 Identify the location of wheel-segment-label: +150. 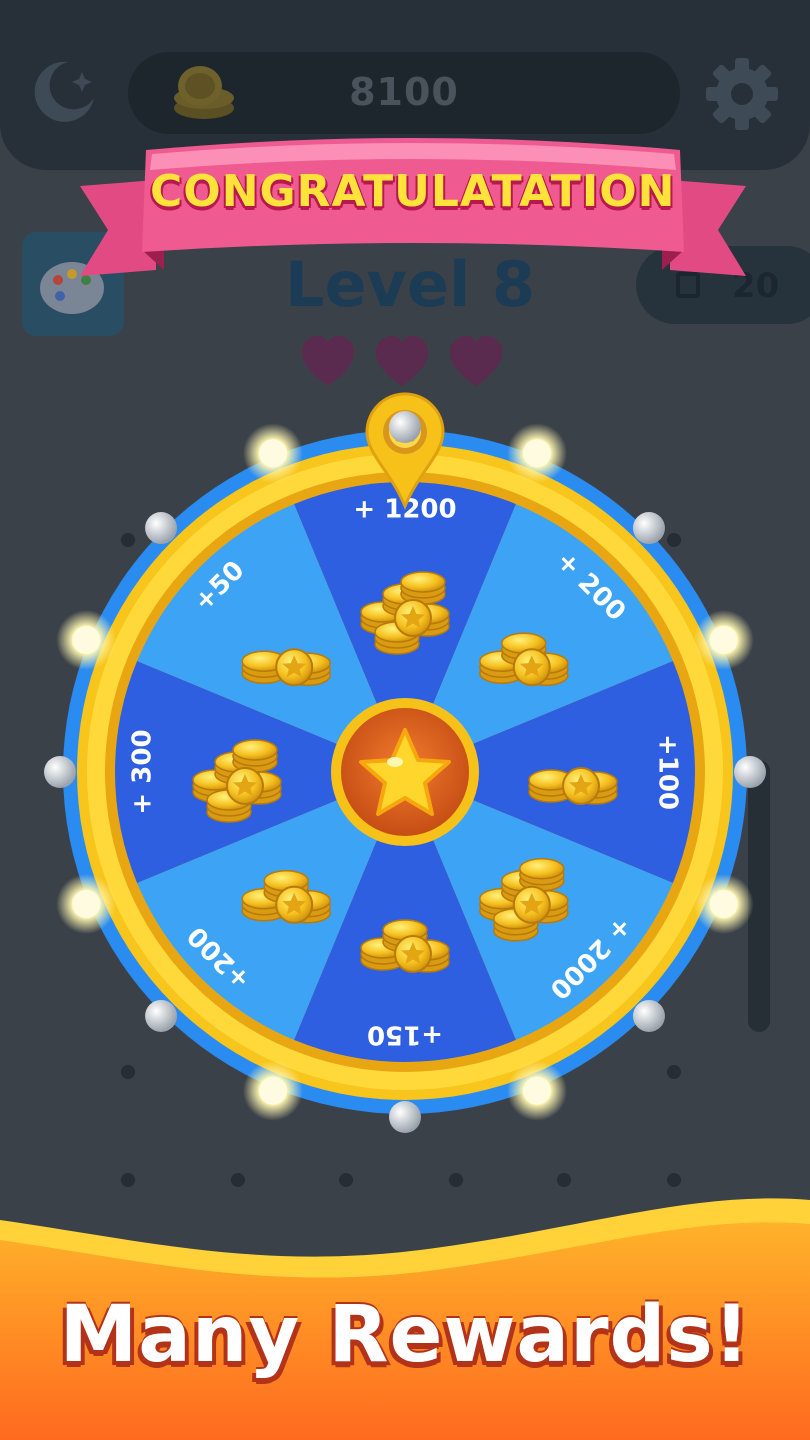
(405, 1035).